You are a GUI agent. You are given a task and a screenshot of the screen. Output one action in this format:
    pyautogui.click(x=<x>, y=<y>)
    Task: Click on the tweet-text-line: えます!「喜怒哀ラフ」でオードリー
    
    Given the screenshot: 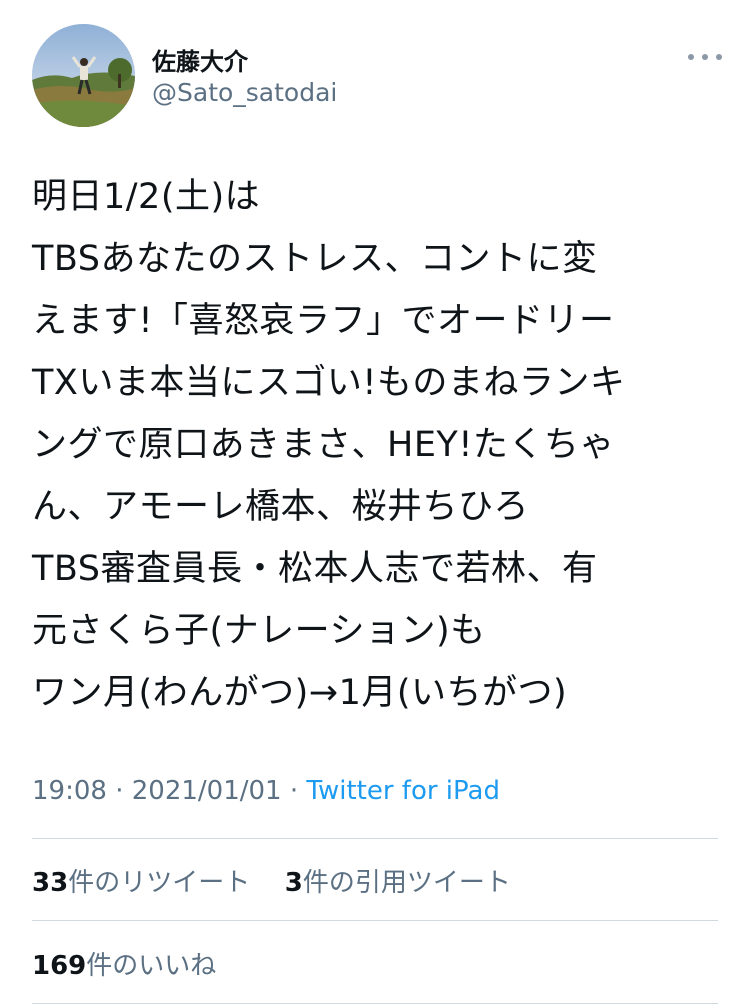 What is the action you would take?
    pyautogui.click(x=323, y=321)
    